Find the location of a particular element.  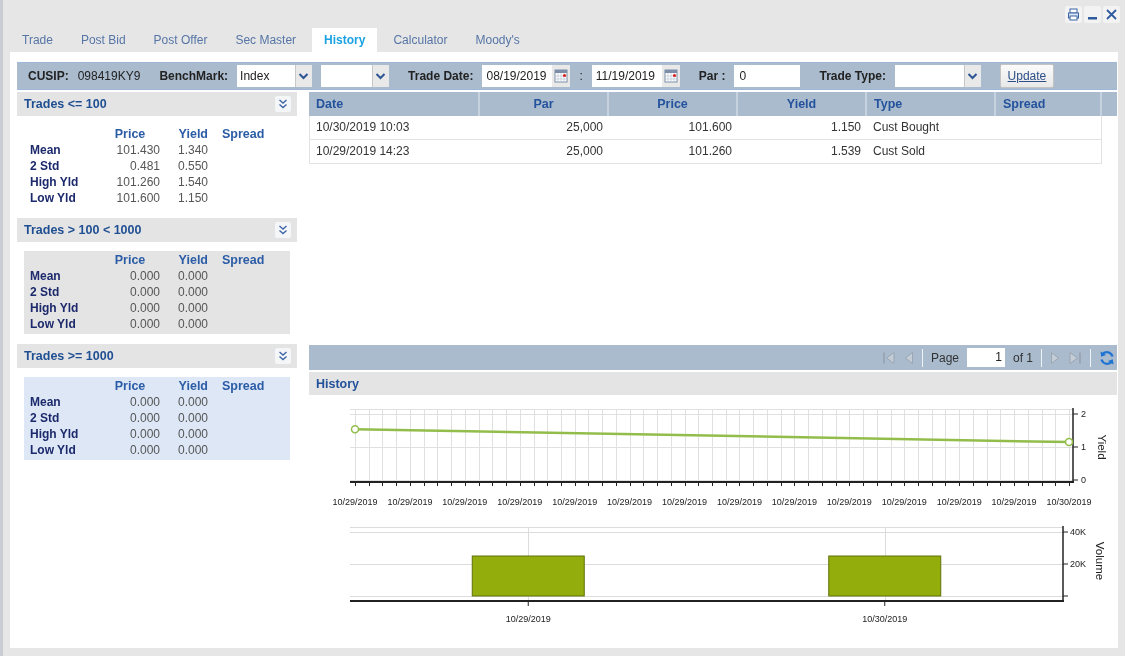

stat-value: 101.260 is located at coordinates (137, 182).